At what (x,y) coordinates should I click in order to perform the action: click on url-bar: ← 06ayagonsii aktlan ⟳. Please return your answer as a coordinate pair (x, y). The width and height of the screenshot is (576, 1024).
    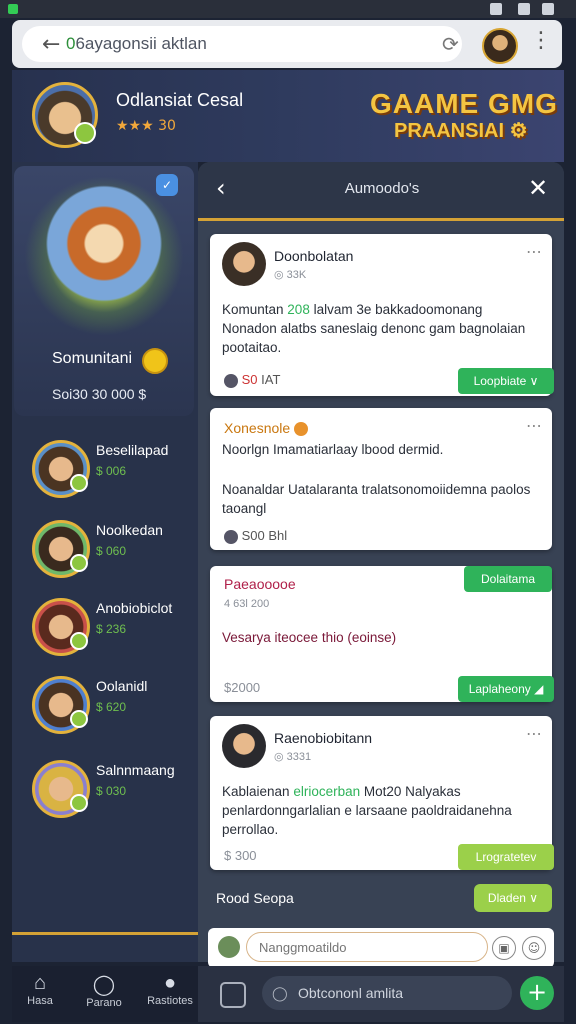
    Looking at the image, I should click on (242, 44).